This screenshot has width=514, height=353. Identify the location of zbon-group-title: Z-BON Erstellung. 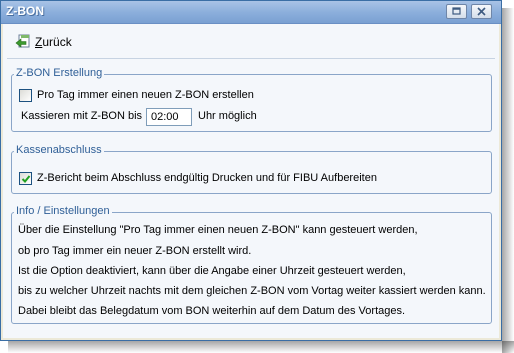
(59, 73).